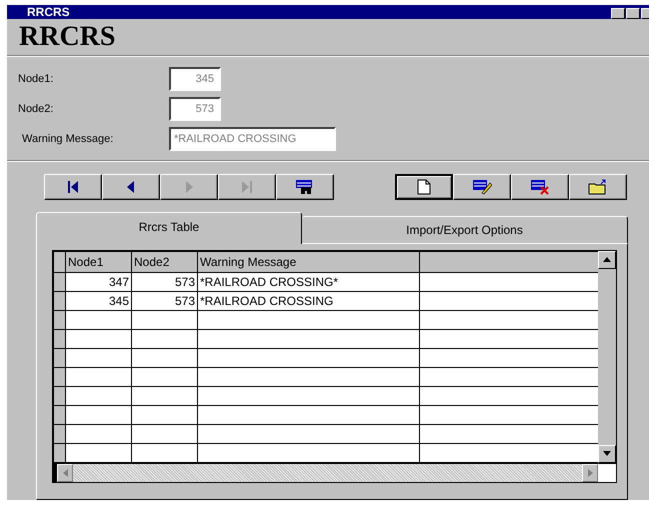 Image resolution: width=649 pixels, height=505 pixels. Describe the element at coordinates (35, 108) in the screenshot. I see `field-label: Node2:` at that location.